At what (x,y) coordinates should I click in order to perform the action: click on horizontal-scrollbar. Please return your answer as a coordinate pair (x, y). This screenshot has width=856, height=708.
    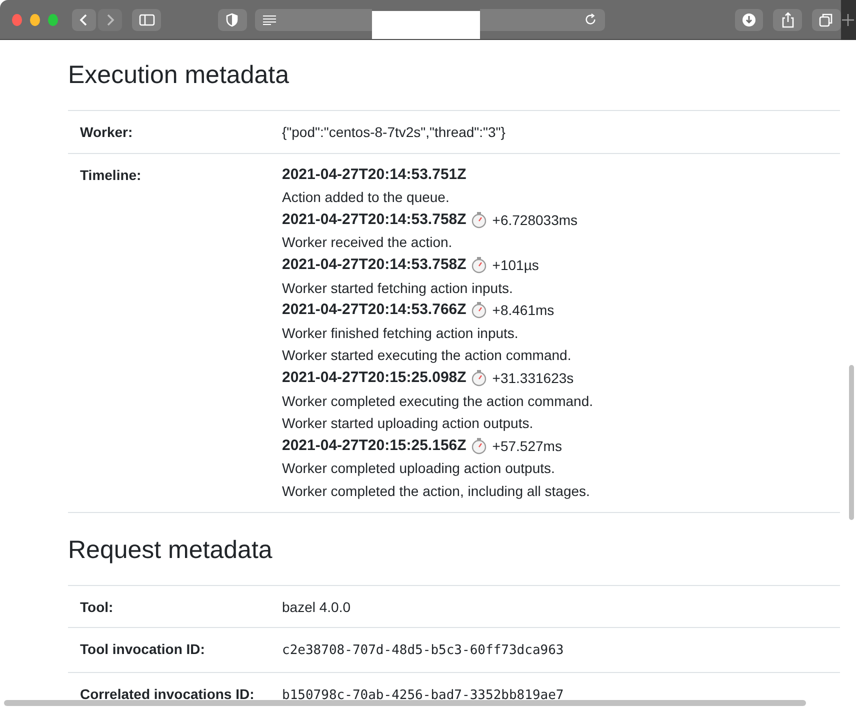
    Looking at the image, I should click on (405, 703).